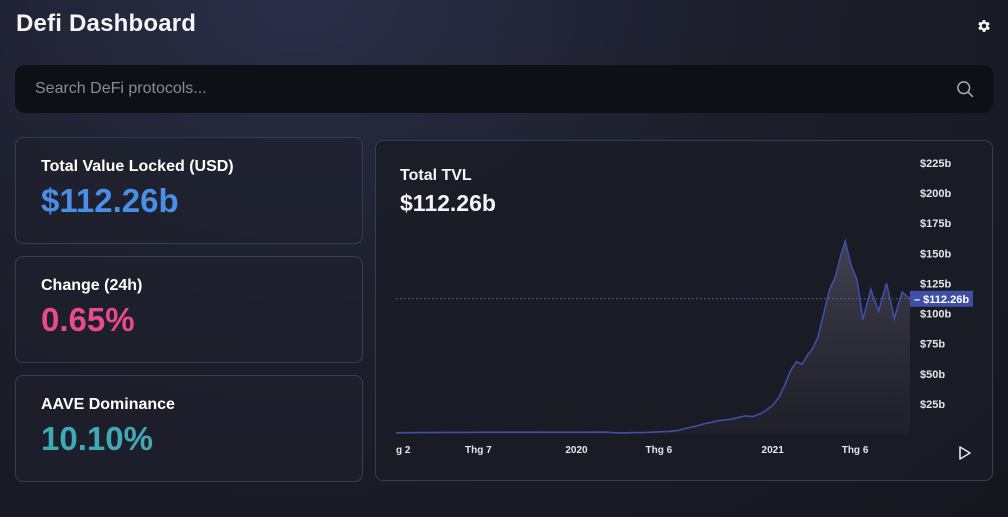 This screenshot has width=1008, height=517. I want to click on stat-card-dominance: AAVE Dominance 10.10%, so click(189, 428).